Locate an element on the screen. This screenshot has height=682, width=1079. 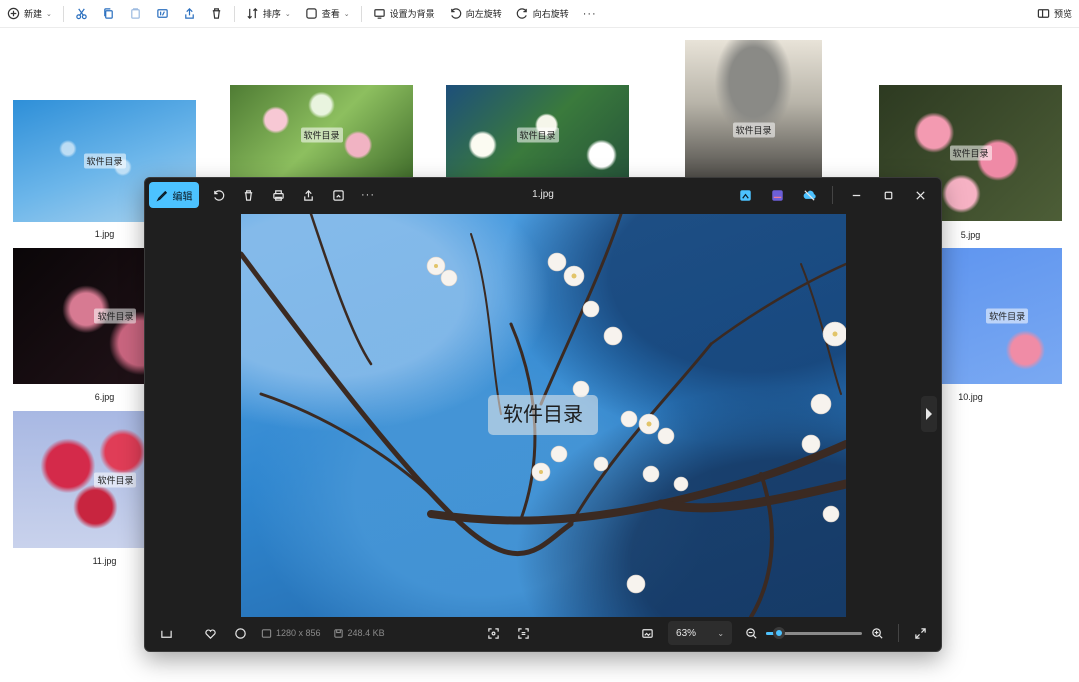
next-image-button is located at coordinates (929, 414).